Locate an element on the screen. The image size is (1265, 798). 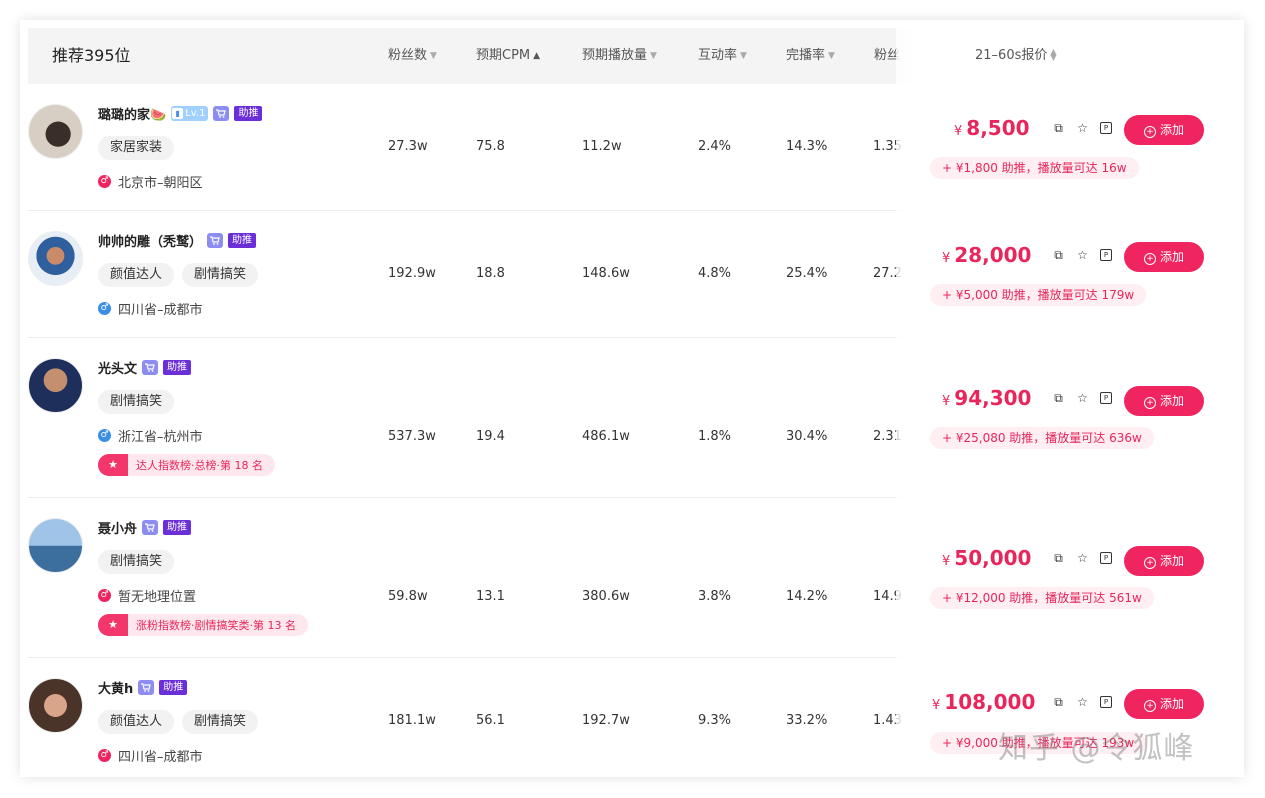
column-fans-extra: 粉丝 is located at coordinates (887, 56).